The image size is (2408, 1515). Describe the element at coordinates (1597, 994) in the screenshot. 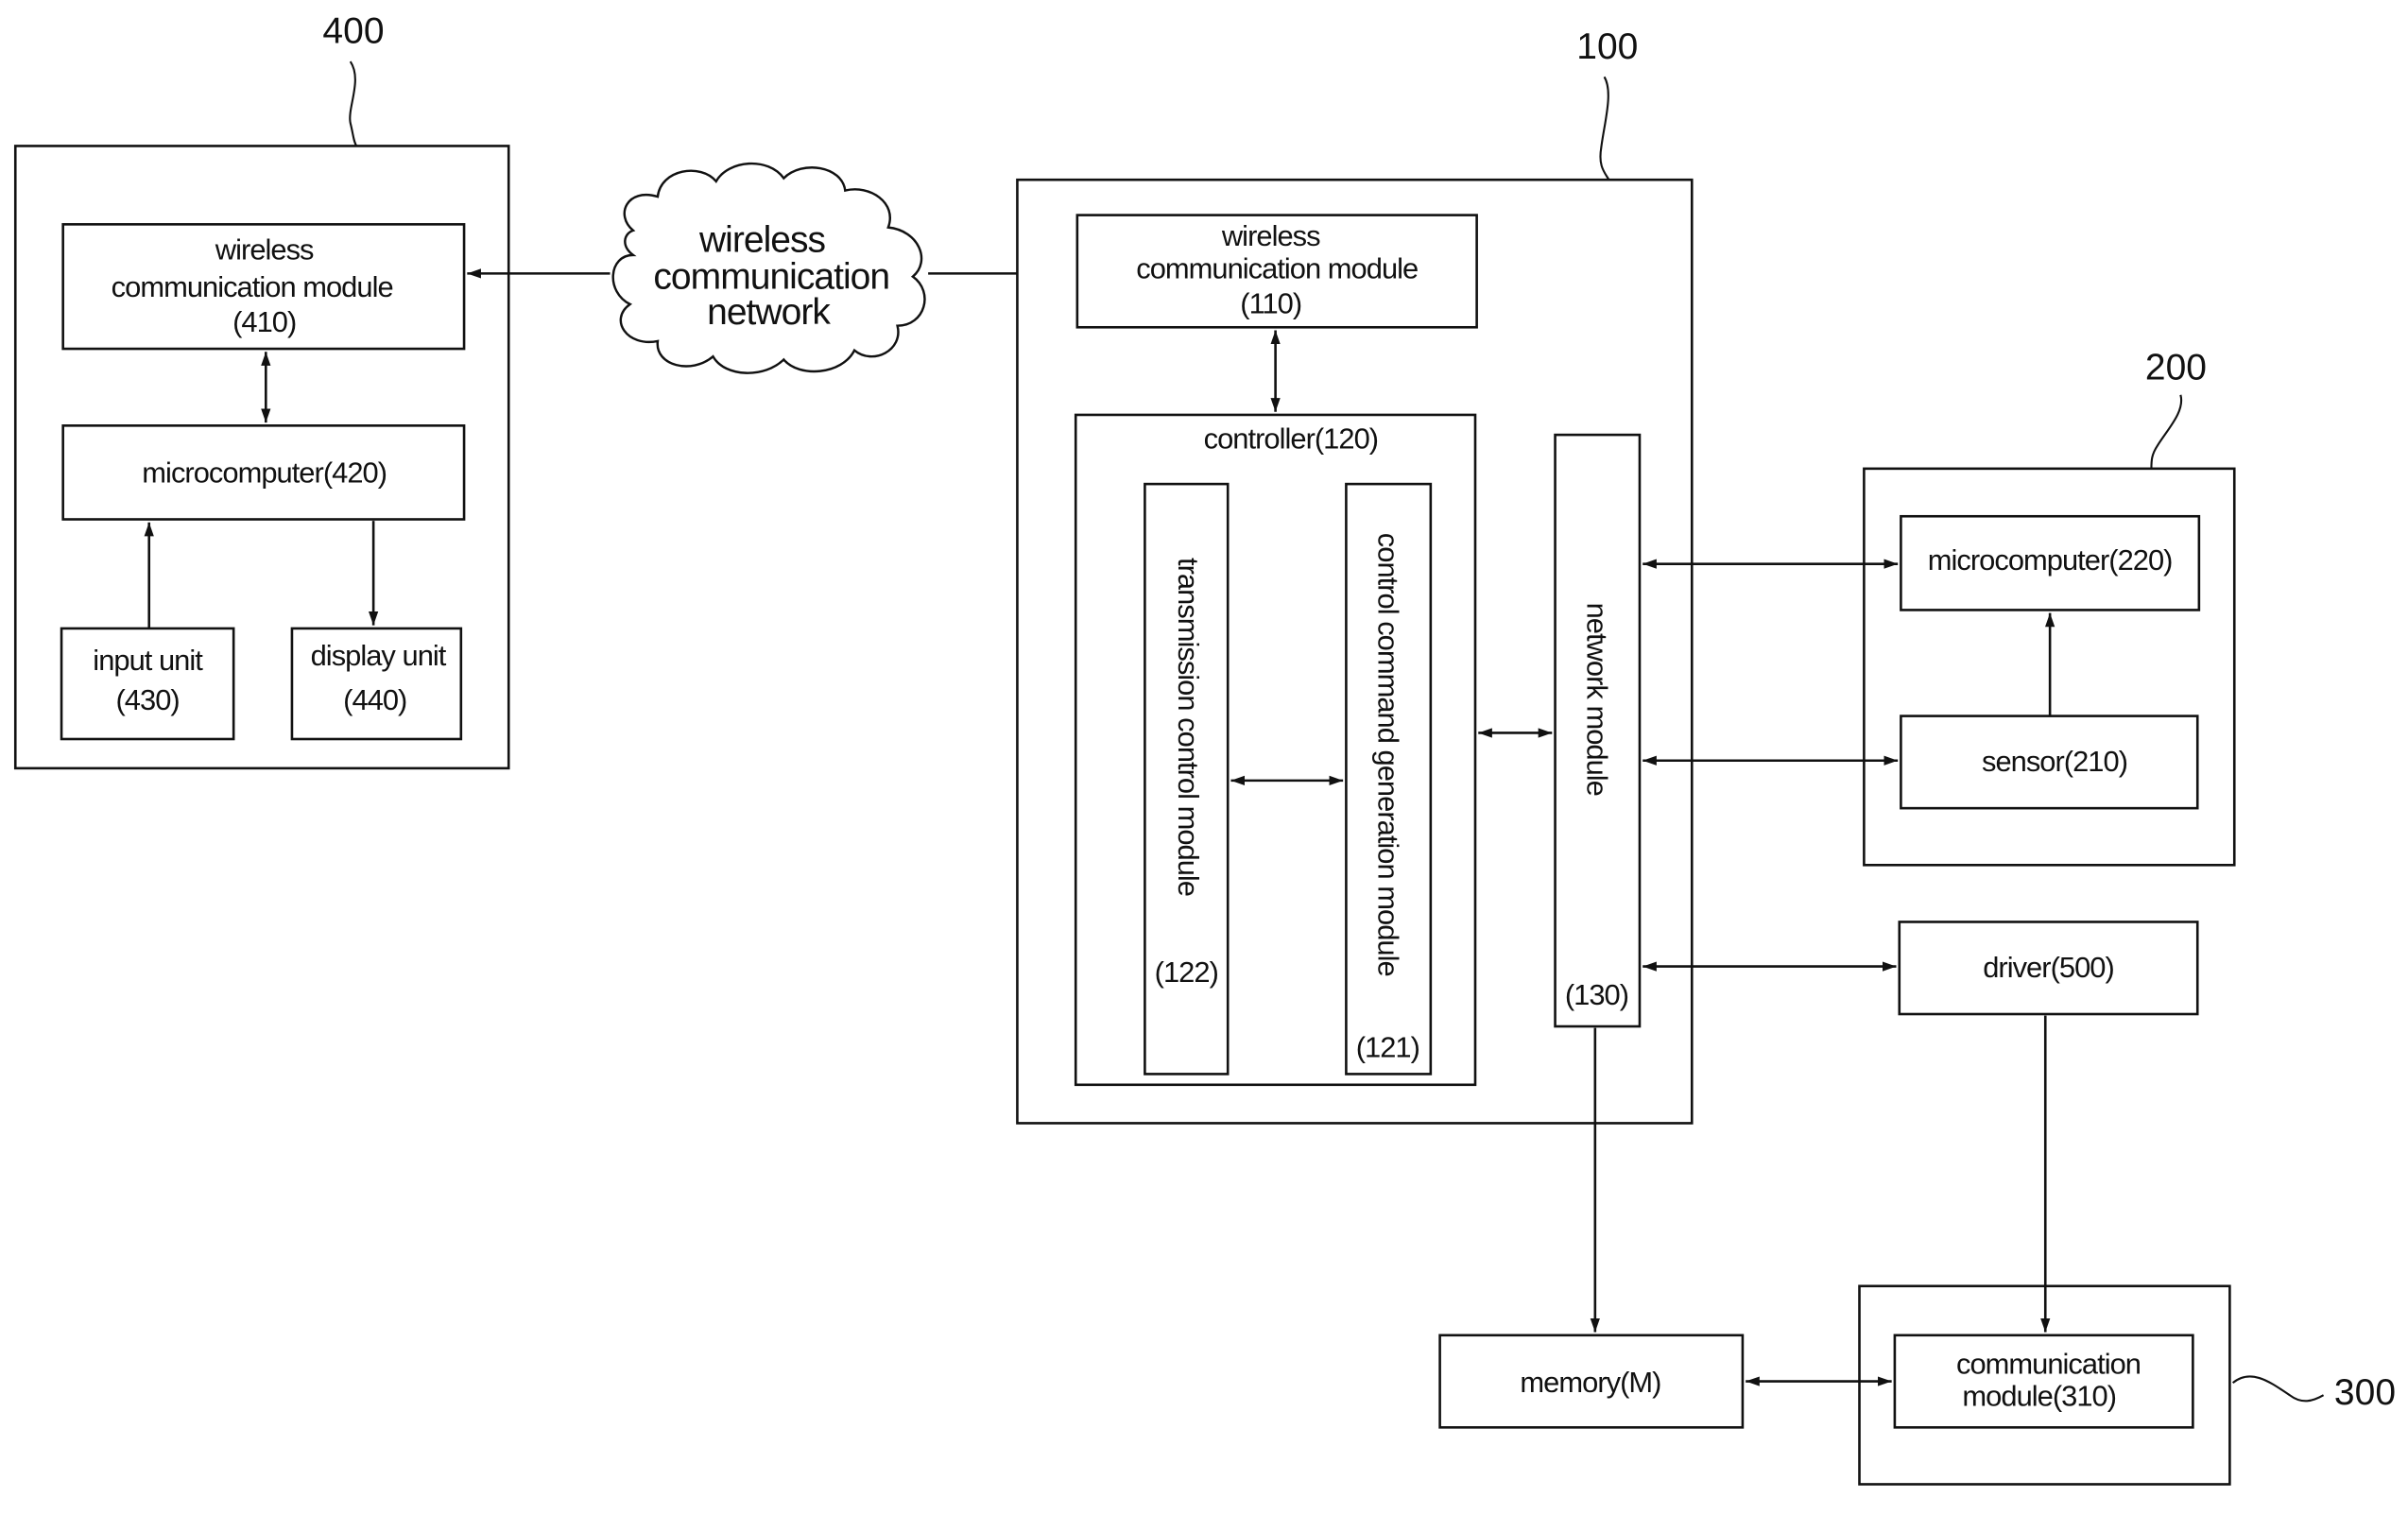

I see `network-module-ref: (130)` at that location.